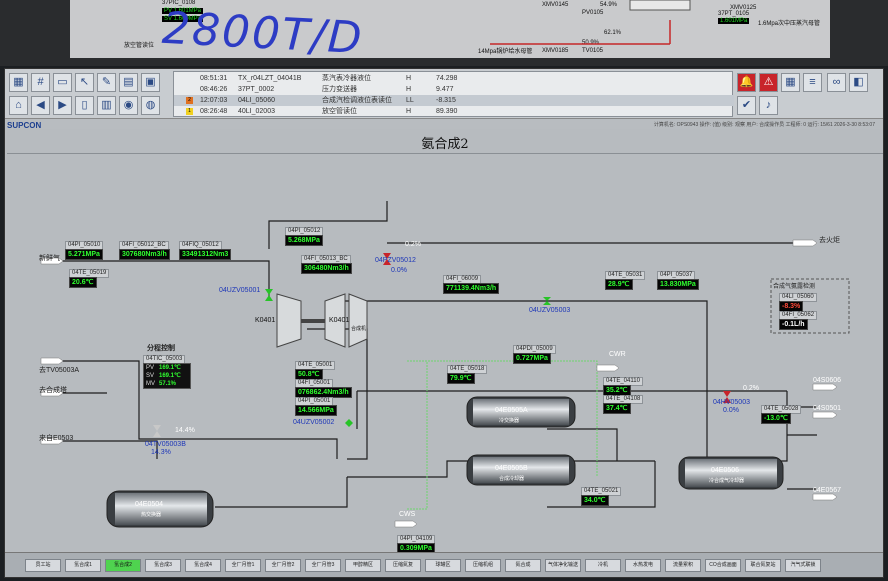 The width and height of the screenshot is (888, 581). Describe the element at coordinates (812, 82) in the screenshot. I see `list-icon: ≡` at that location.